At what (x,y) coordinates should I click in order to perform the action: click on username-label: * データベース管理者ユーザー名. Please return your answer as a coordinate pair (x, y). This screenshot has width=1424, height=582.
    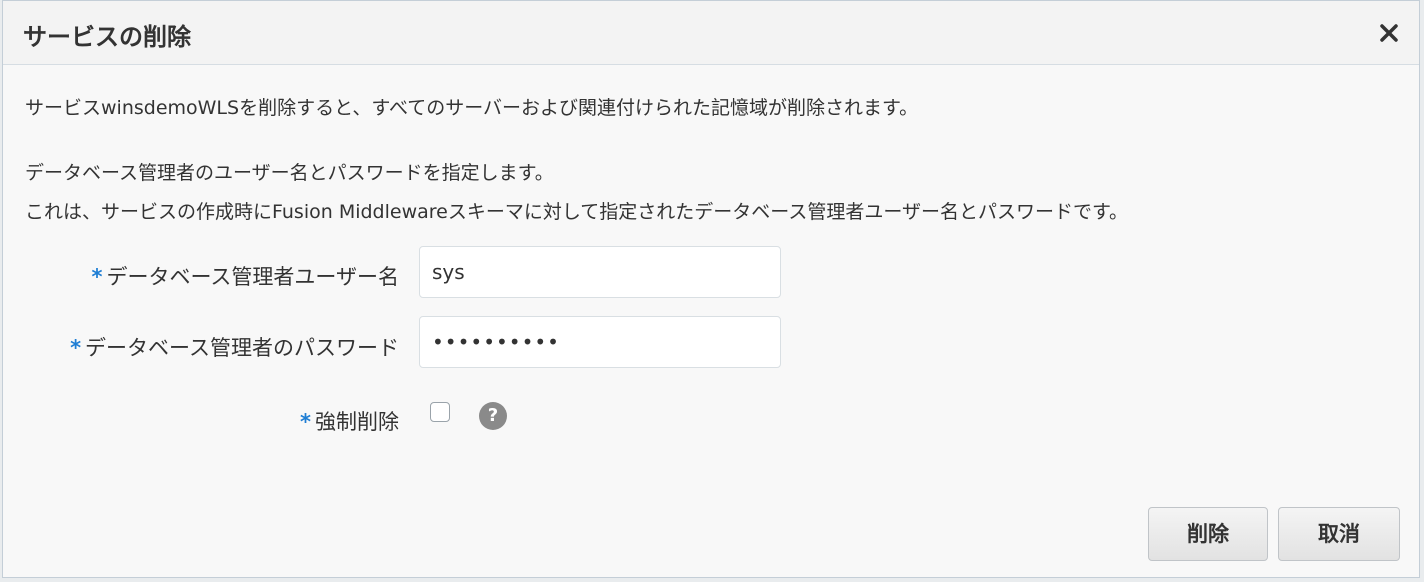
    Looking at the image, I should click on (245, 276).